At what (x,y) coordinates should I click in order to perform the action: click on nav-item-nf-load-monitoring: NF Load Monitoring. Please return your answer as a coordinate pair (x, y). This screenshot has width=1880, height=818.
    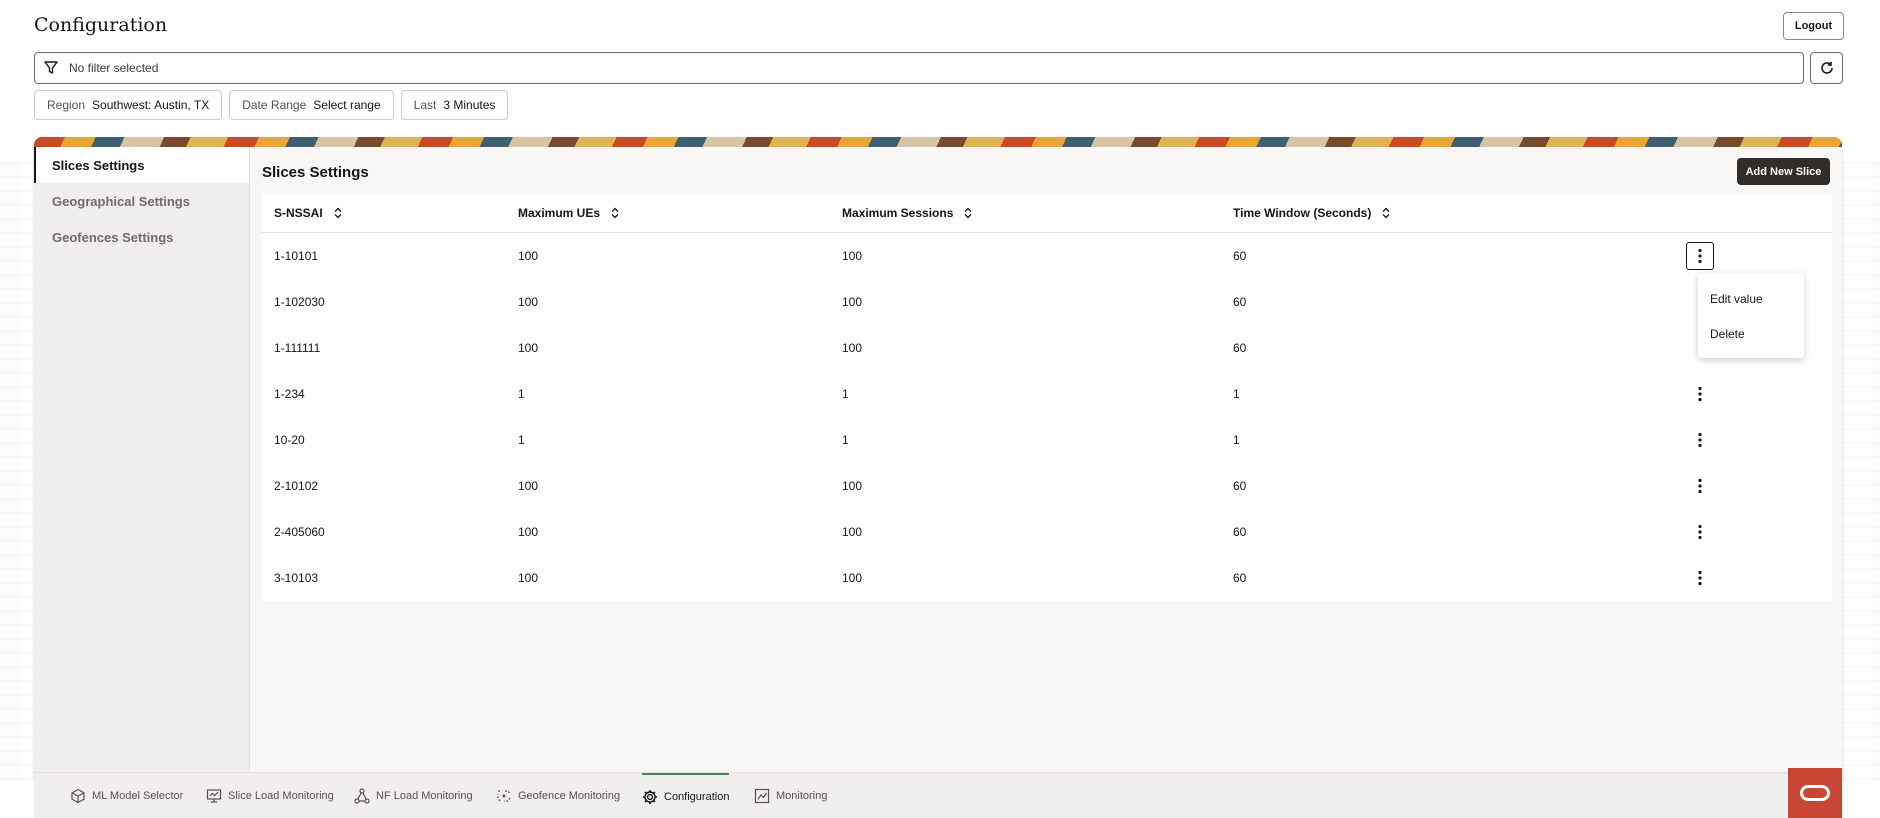
    Looking at the image, I should click on (413, 795).